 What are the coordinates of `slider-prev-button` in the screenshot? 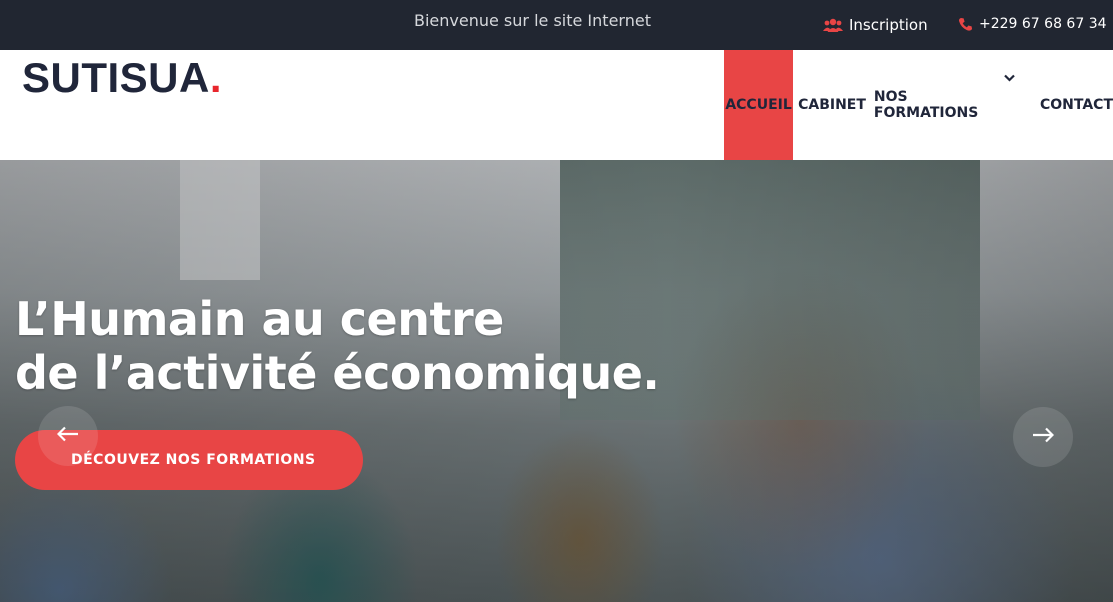 It's located at (68, 436).